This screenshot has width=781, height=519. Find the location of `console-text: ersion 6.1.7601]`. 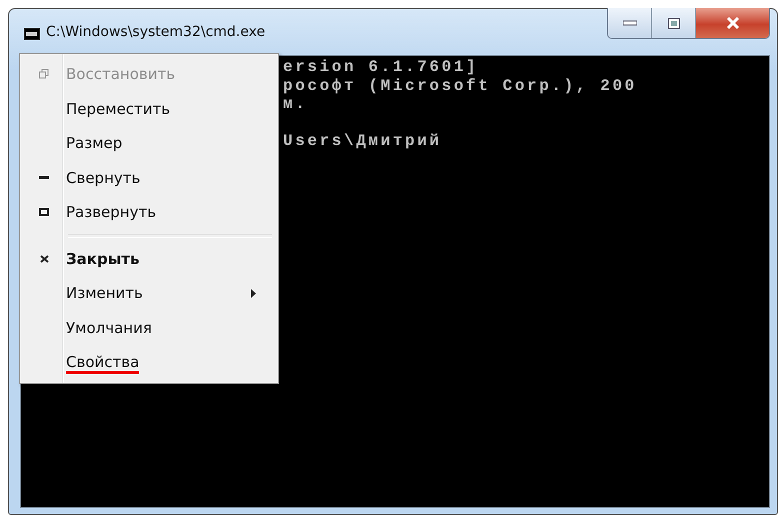

console-text: ersion 6.1.7601] is located at coordinates (380, 67).